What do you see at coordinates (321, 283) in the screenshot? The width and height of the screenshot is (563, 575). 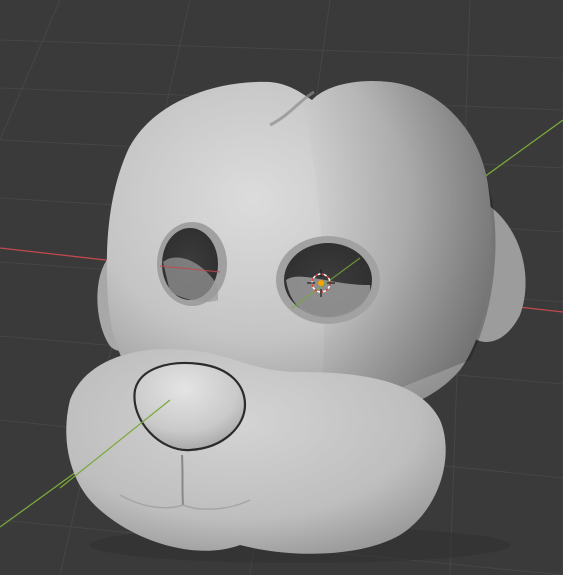 I see `object-origin-dot` at bounding box center [321, 283].